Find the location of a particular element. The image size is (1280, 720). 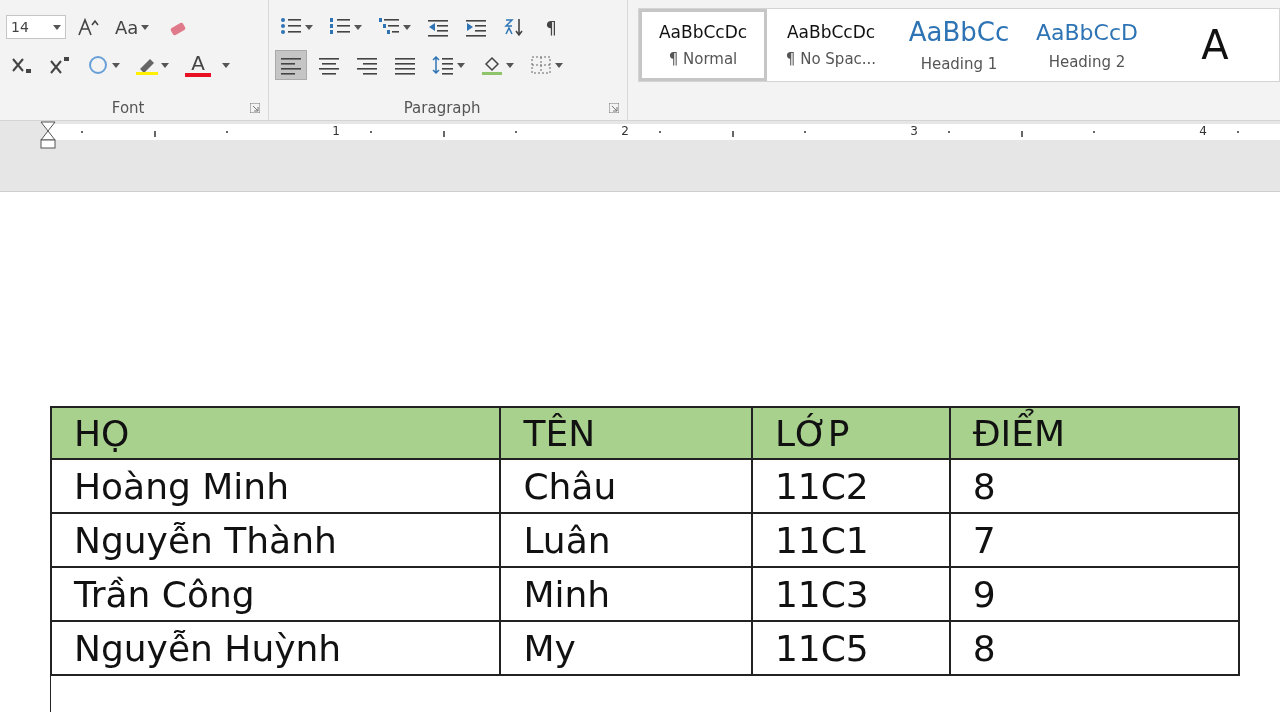

show-marks-button: ¶ is located at coordinates (551, 27).